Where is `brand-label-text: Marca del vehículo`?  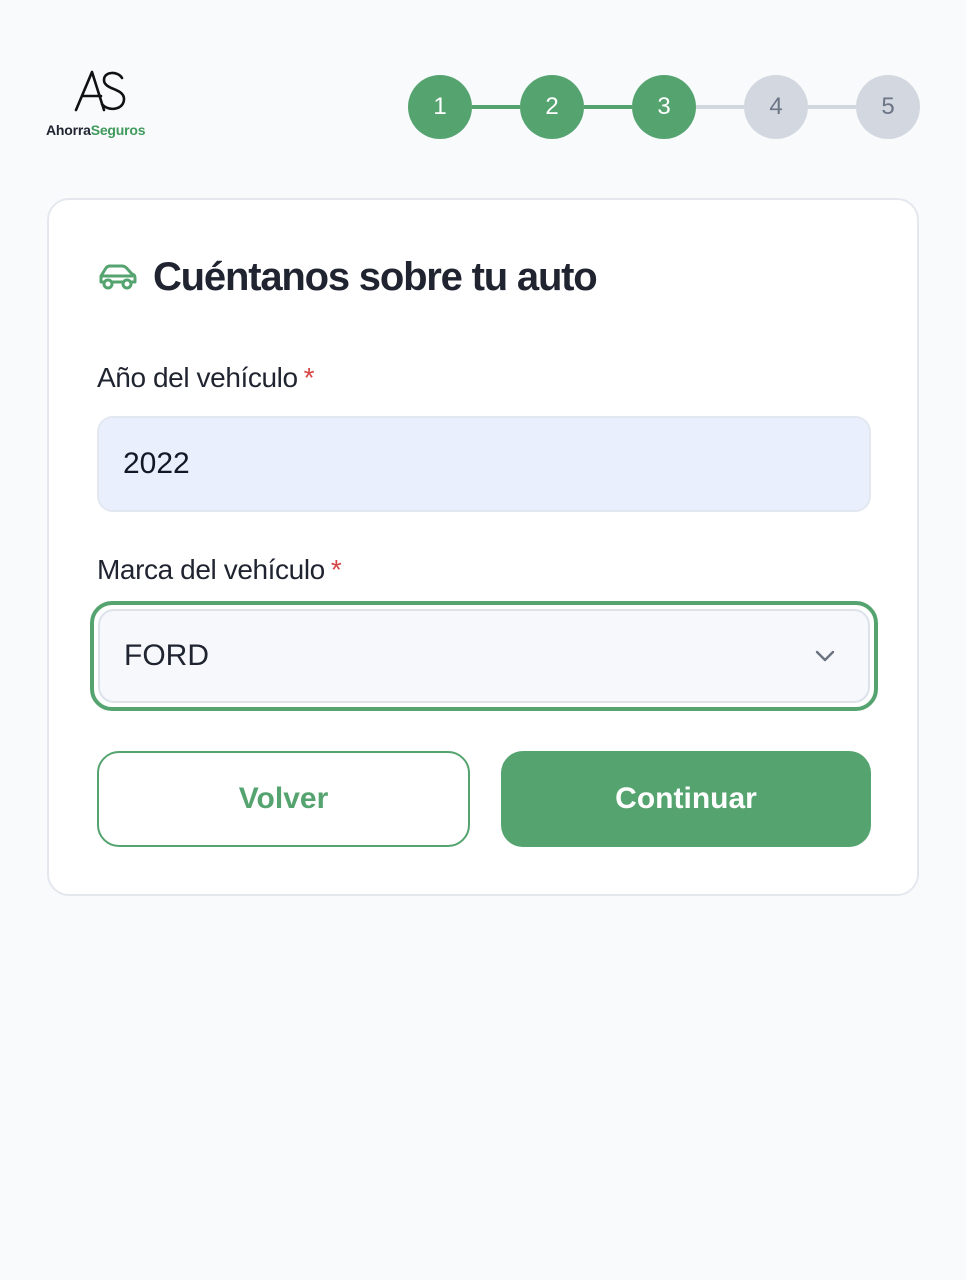 brand-label-text: Marca del vehículo is located at coordinates (211, 569).